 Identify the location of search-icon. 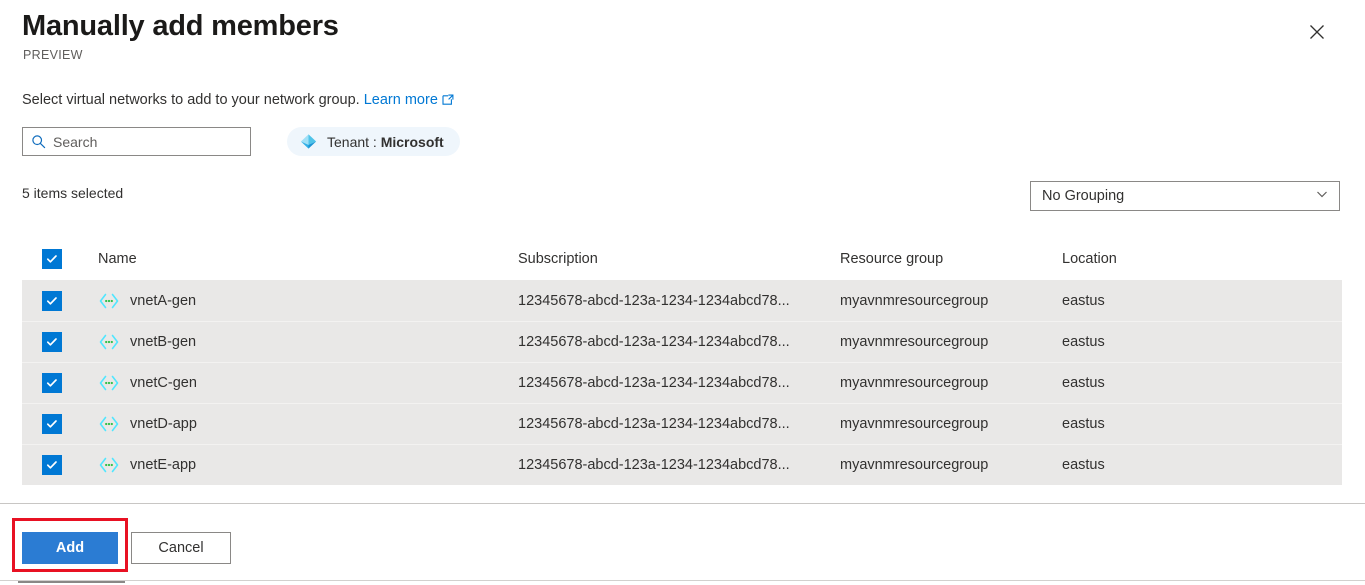
(38, 141).